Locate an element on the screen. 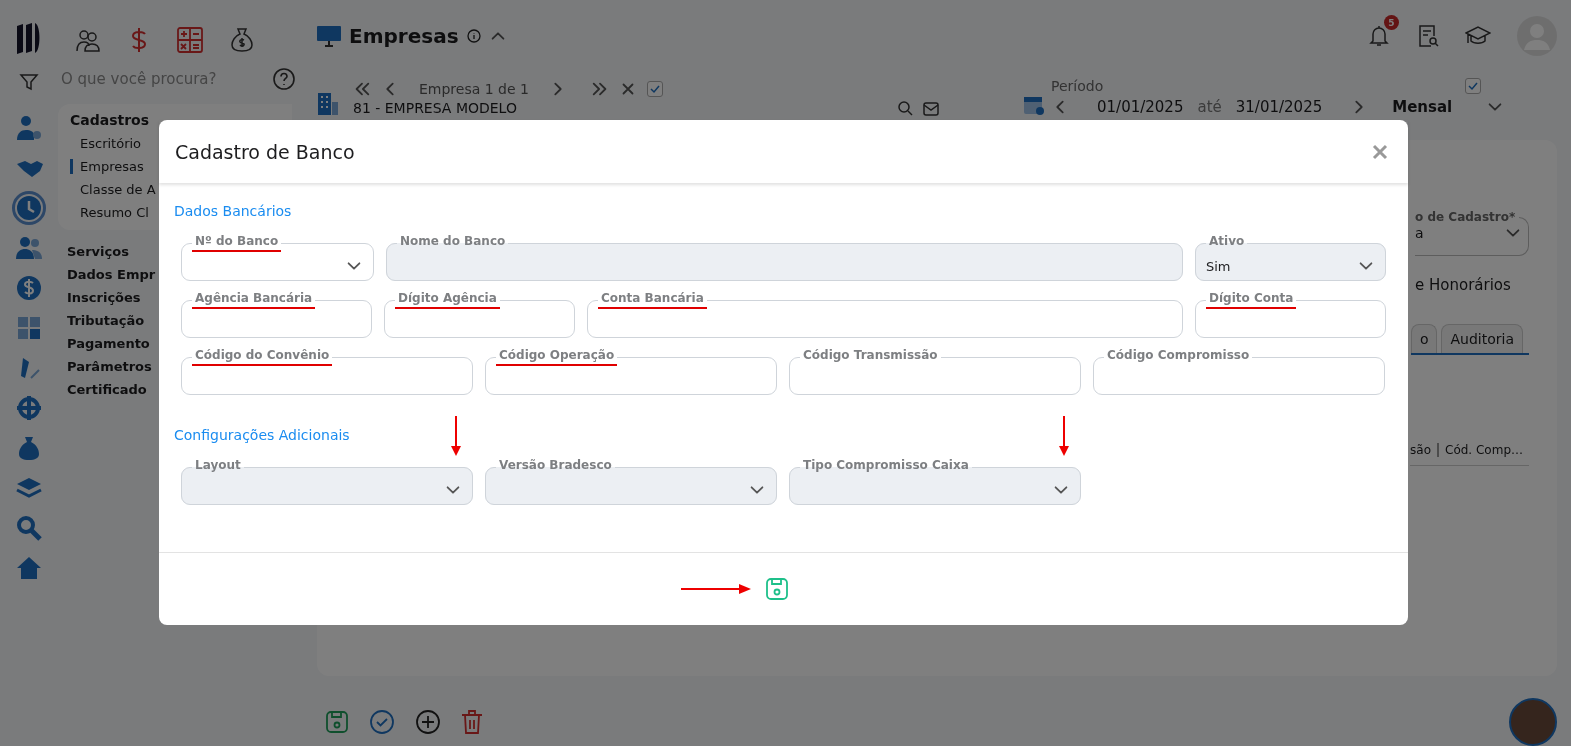 This screenshot has height=746, width=1571. date-separator: até is located at coordinates (1209, 107).